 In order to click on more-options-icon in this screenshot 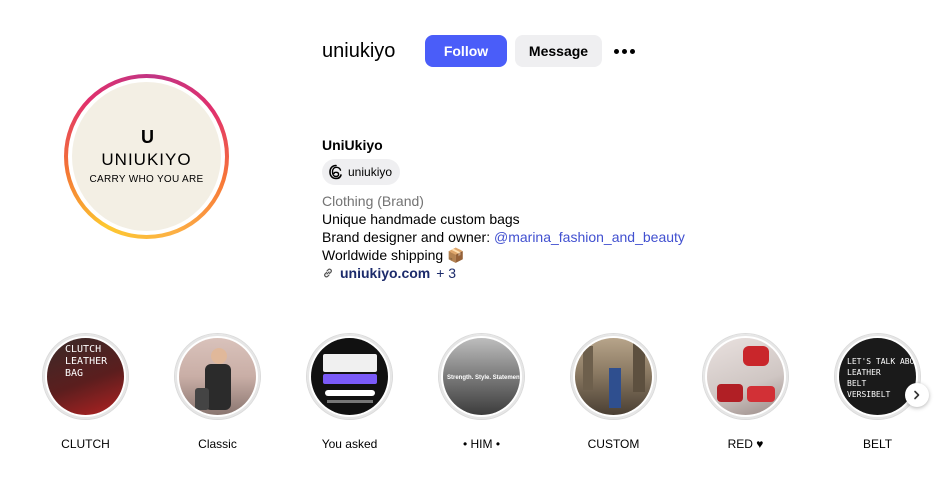, I will do `click(626, 51)`.